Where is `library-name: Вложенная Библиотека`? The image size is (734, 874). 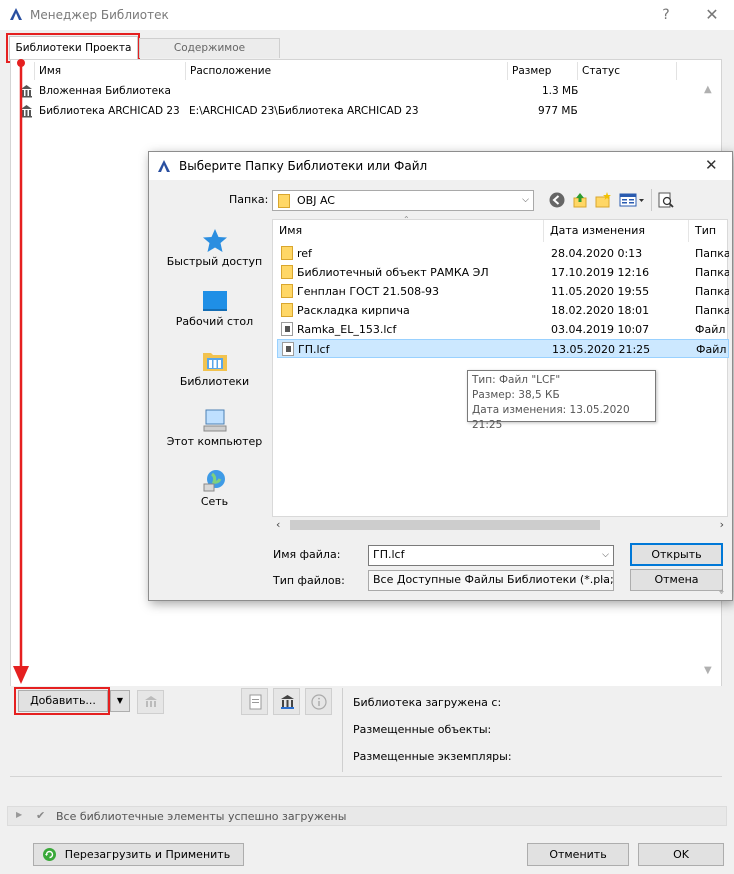
library-name: Вложенная Библиотека is located at coordinates (105, 91).